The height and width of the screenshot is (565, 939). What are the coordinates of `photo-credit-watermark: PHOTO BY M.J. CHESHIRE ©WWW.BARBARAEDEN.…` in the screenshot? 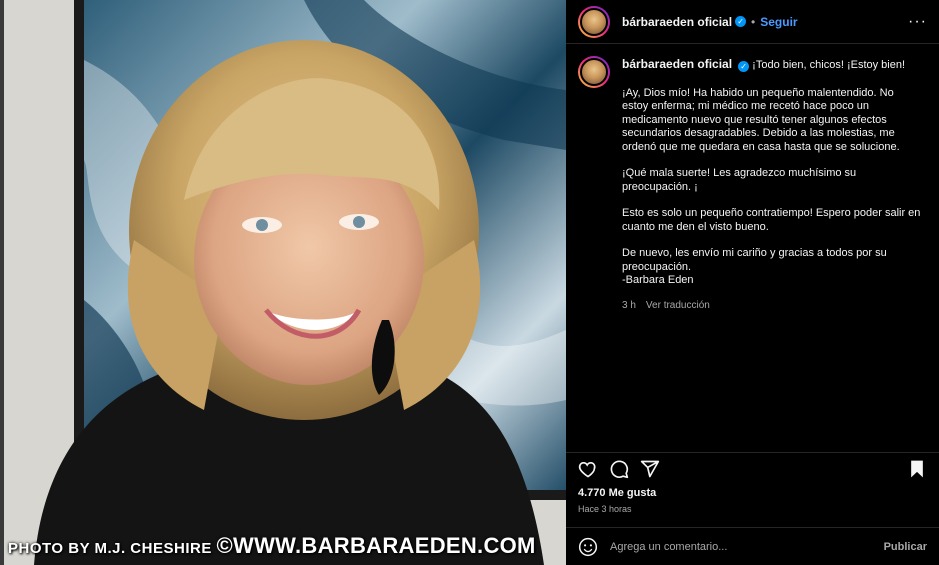 It's located at (272, 545).